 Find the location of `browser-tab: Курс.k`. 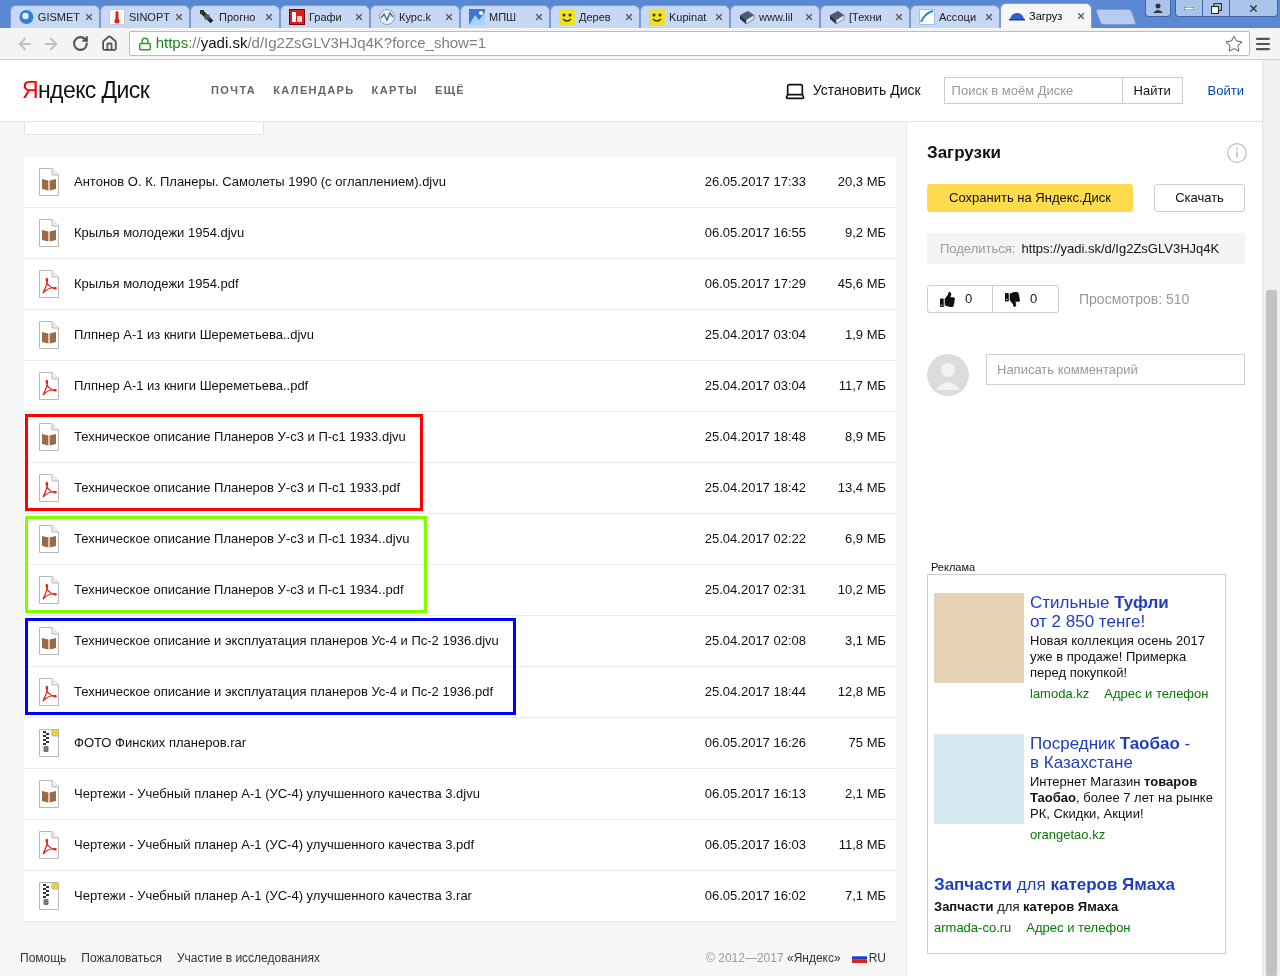

browser-tab: Курс.k is located at coordinates (415, 16).